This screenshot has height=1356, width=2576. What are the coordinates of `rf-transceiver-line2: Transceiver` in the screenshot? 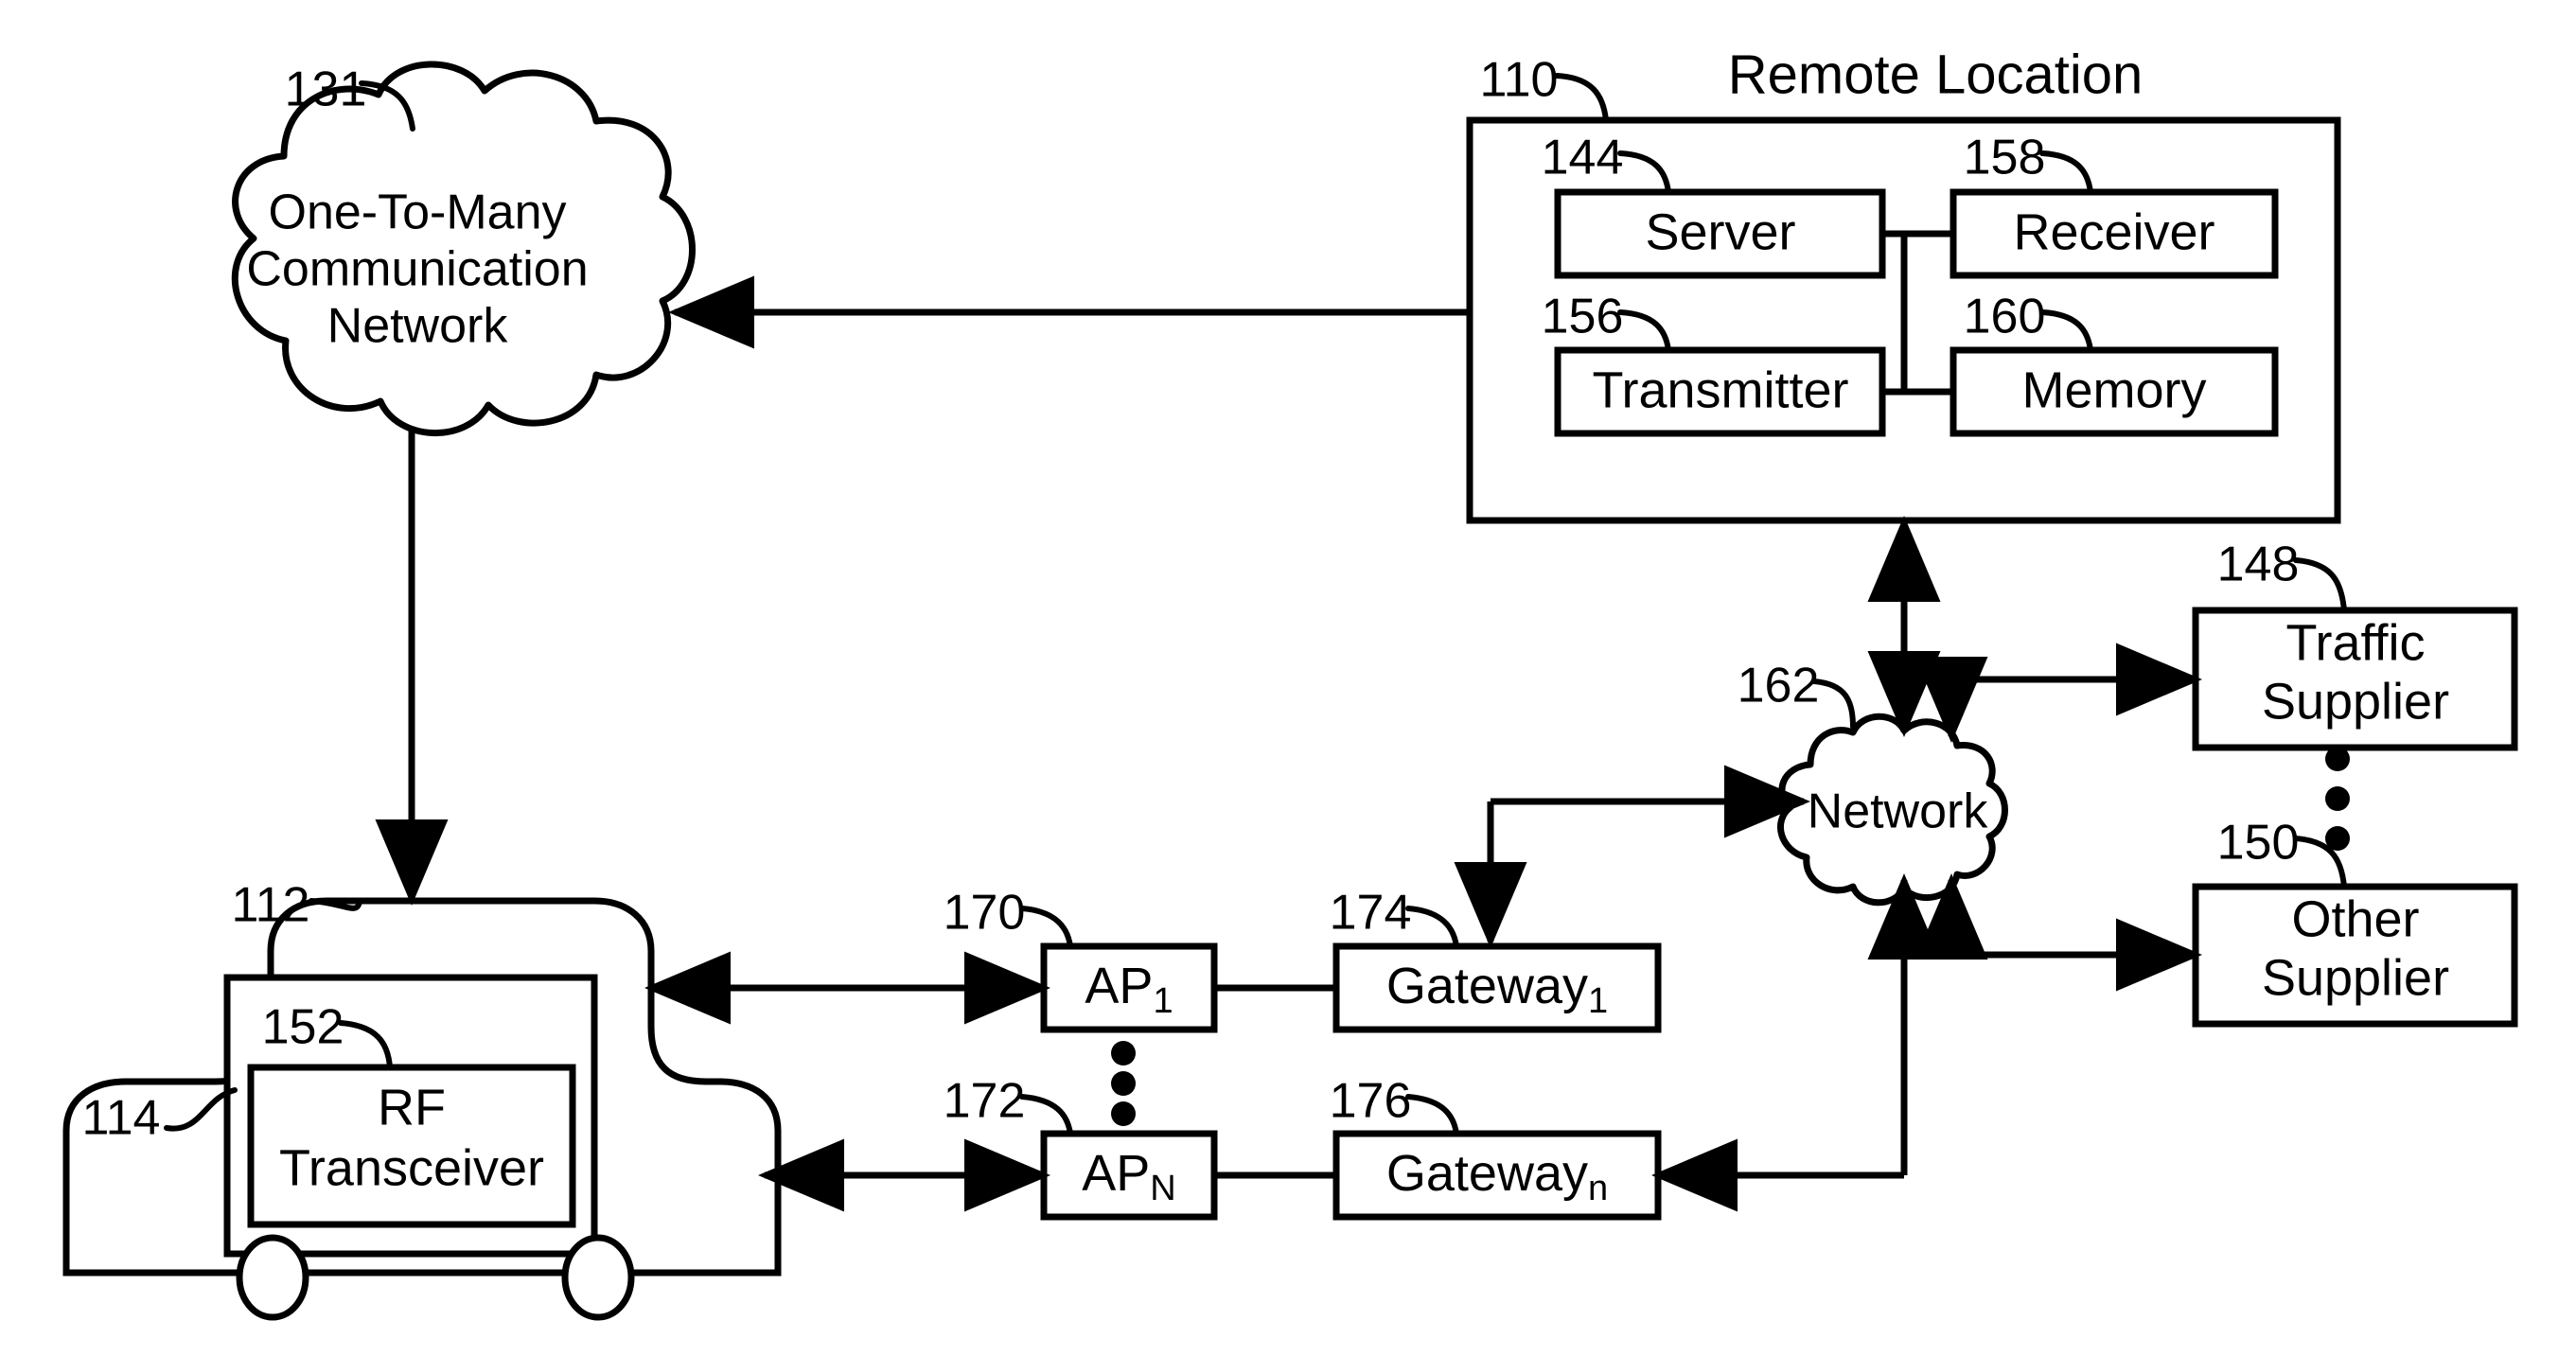 It's located at (411, 1168).